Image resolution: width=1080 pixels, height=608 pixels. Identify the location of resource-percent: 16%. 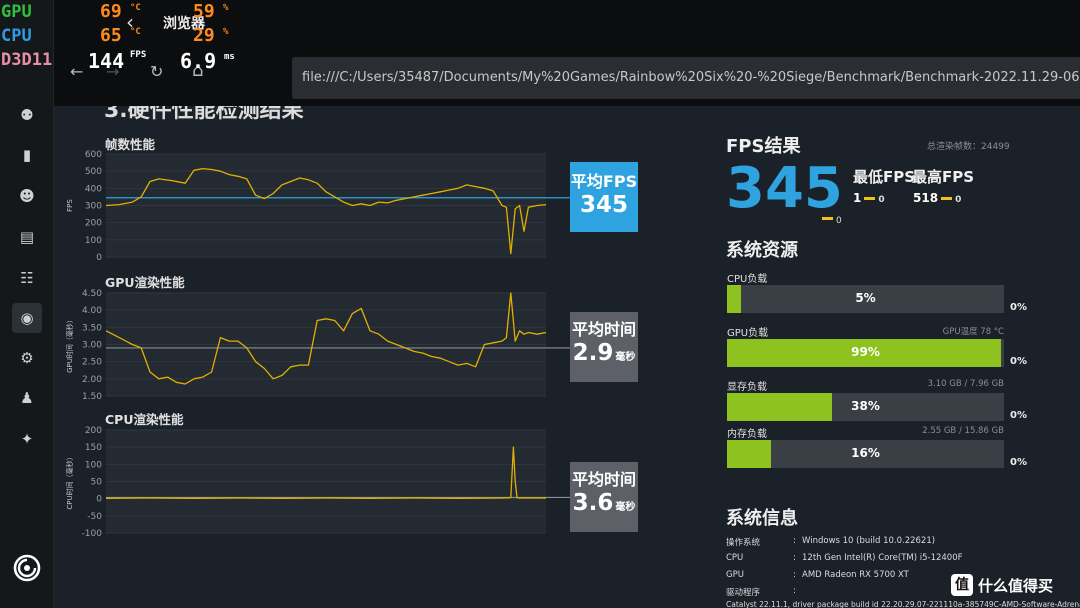
(865, 453).